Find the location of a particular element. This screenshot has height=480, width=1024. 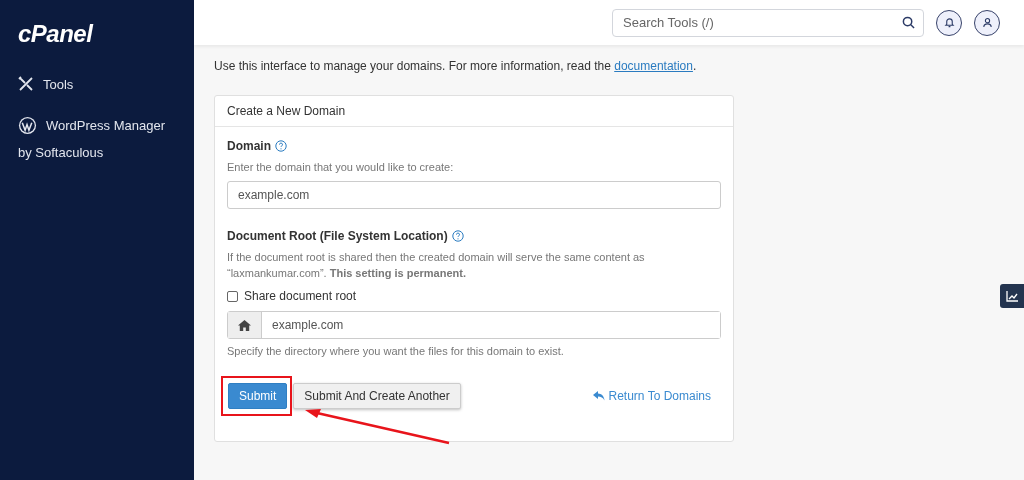

user-icon is located at coordinates (987, 22).